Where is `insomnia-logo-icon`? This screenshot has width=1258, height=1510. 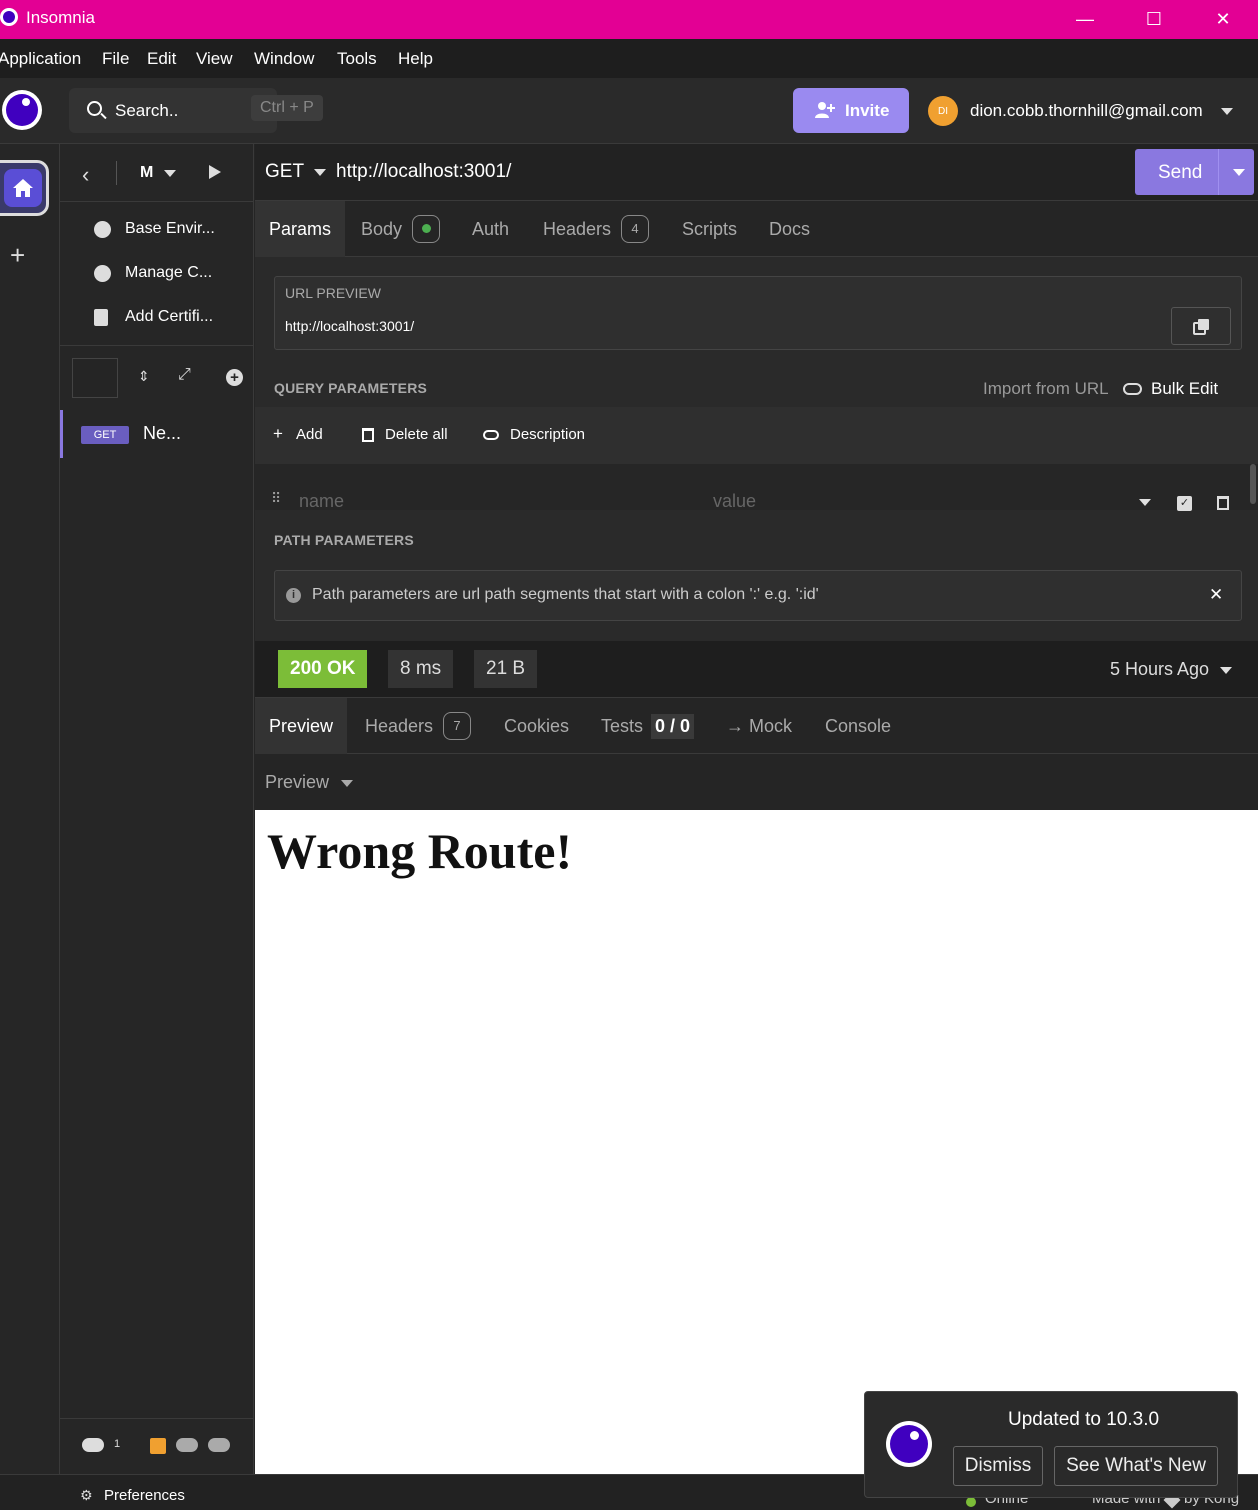 insomnia-logo-icon is located at coordinates (22, 110).